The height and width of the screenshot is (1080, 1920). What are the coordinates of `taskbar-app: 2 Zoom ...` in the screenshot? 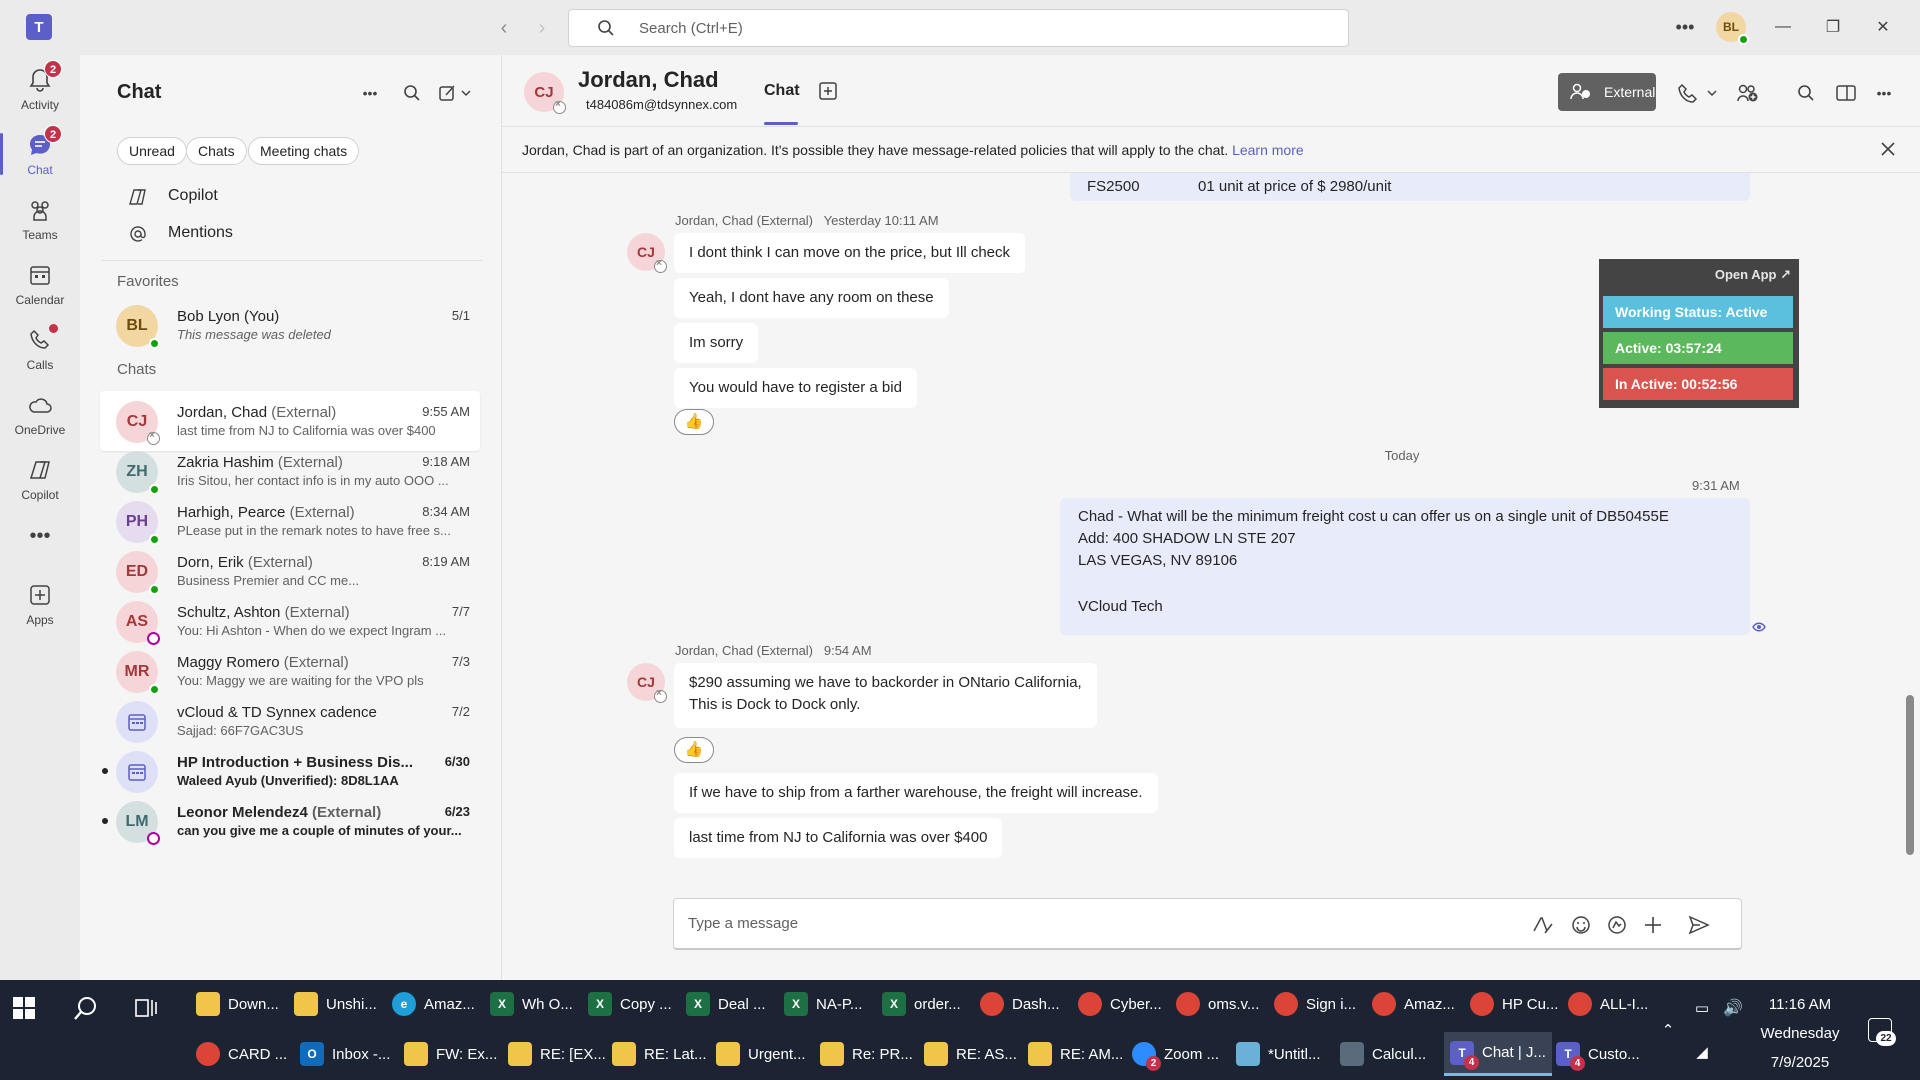 It's located at (1175, 1054).